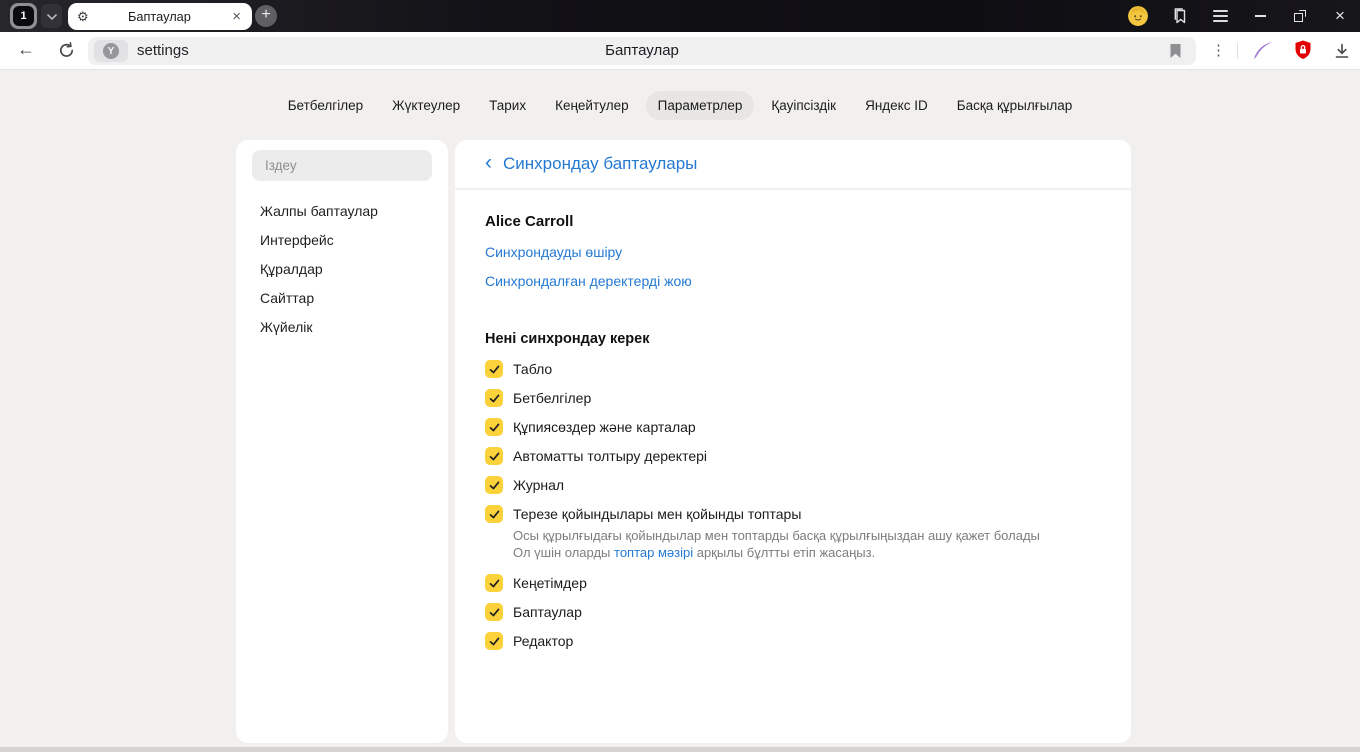 The image size is (1360, 752). I want to click on window-restore-button, so click(1300, 16).